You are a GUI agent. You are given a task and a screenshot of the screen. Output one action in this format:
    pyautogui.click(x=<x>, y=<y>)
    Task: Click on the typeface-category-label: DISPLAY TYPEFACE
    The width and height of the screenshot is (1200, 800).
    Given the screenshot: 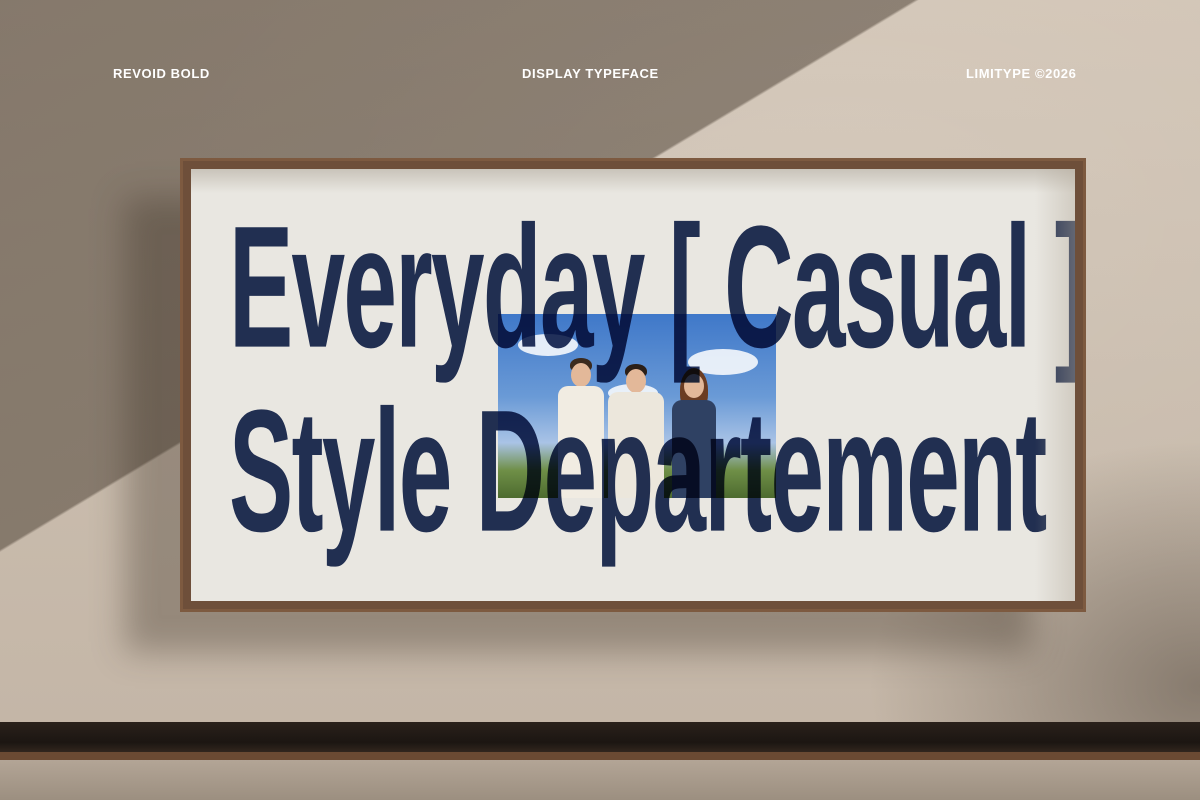 What is the action you would take?
    pyautogui.click(x=590, y=73)
    